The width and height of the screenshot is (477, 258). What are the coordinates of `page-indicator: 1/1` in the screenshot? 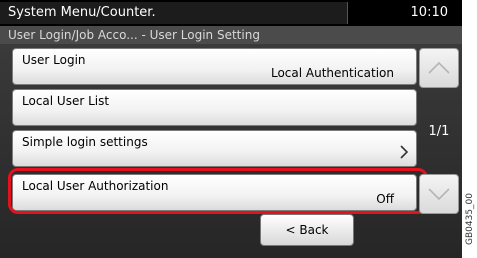 It's located at (439, 131).